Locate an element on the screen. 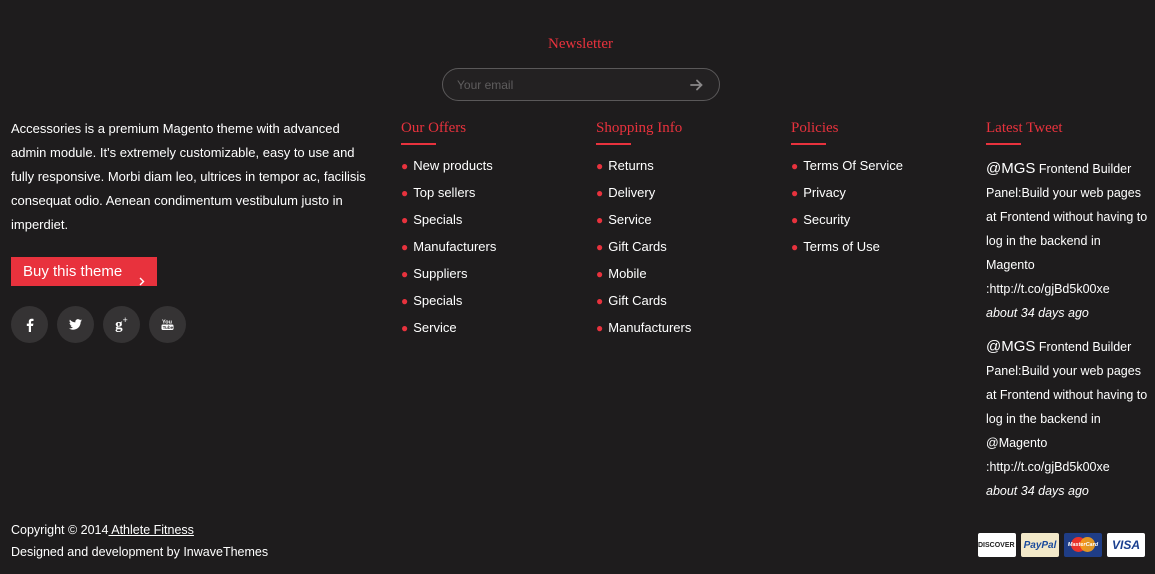 This screenshot has height=574, width=1155. list-item: ● Mobile is located at coordinates (643, 278).